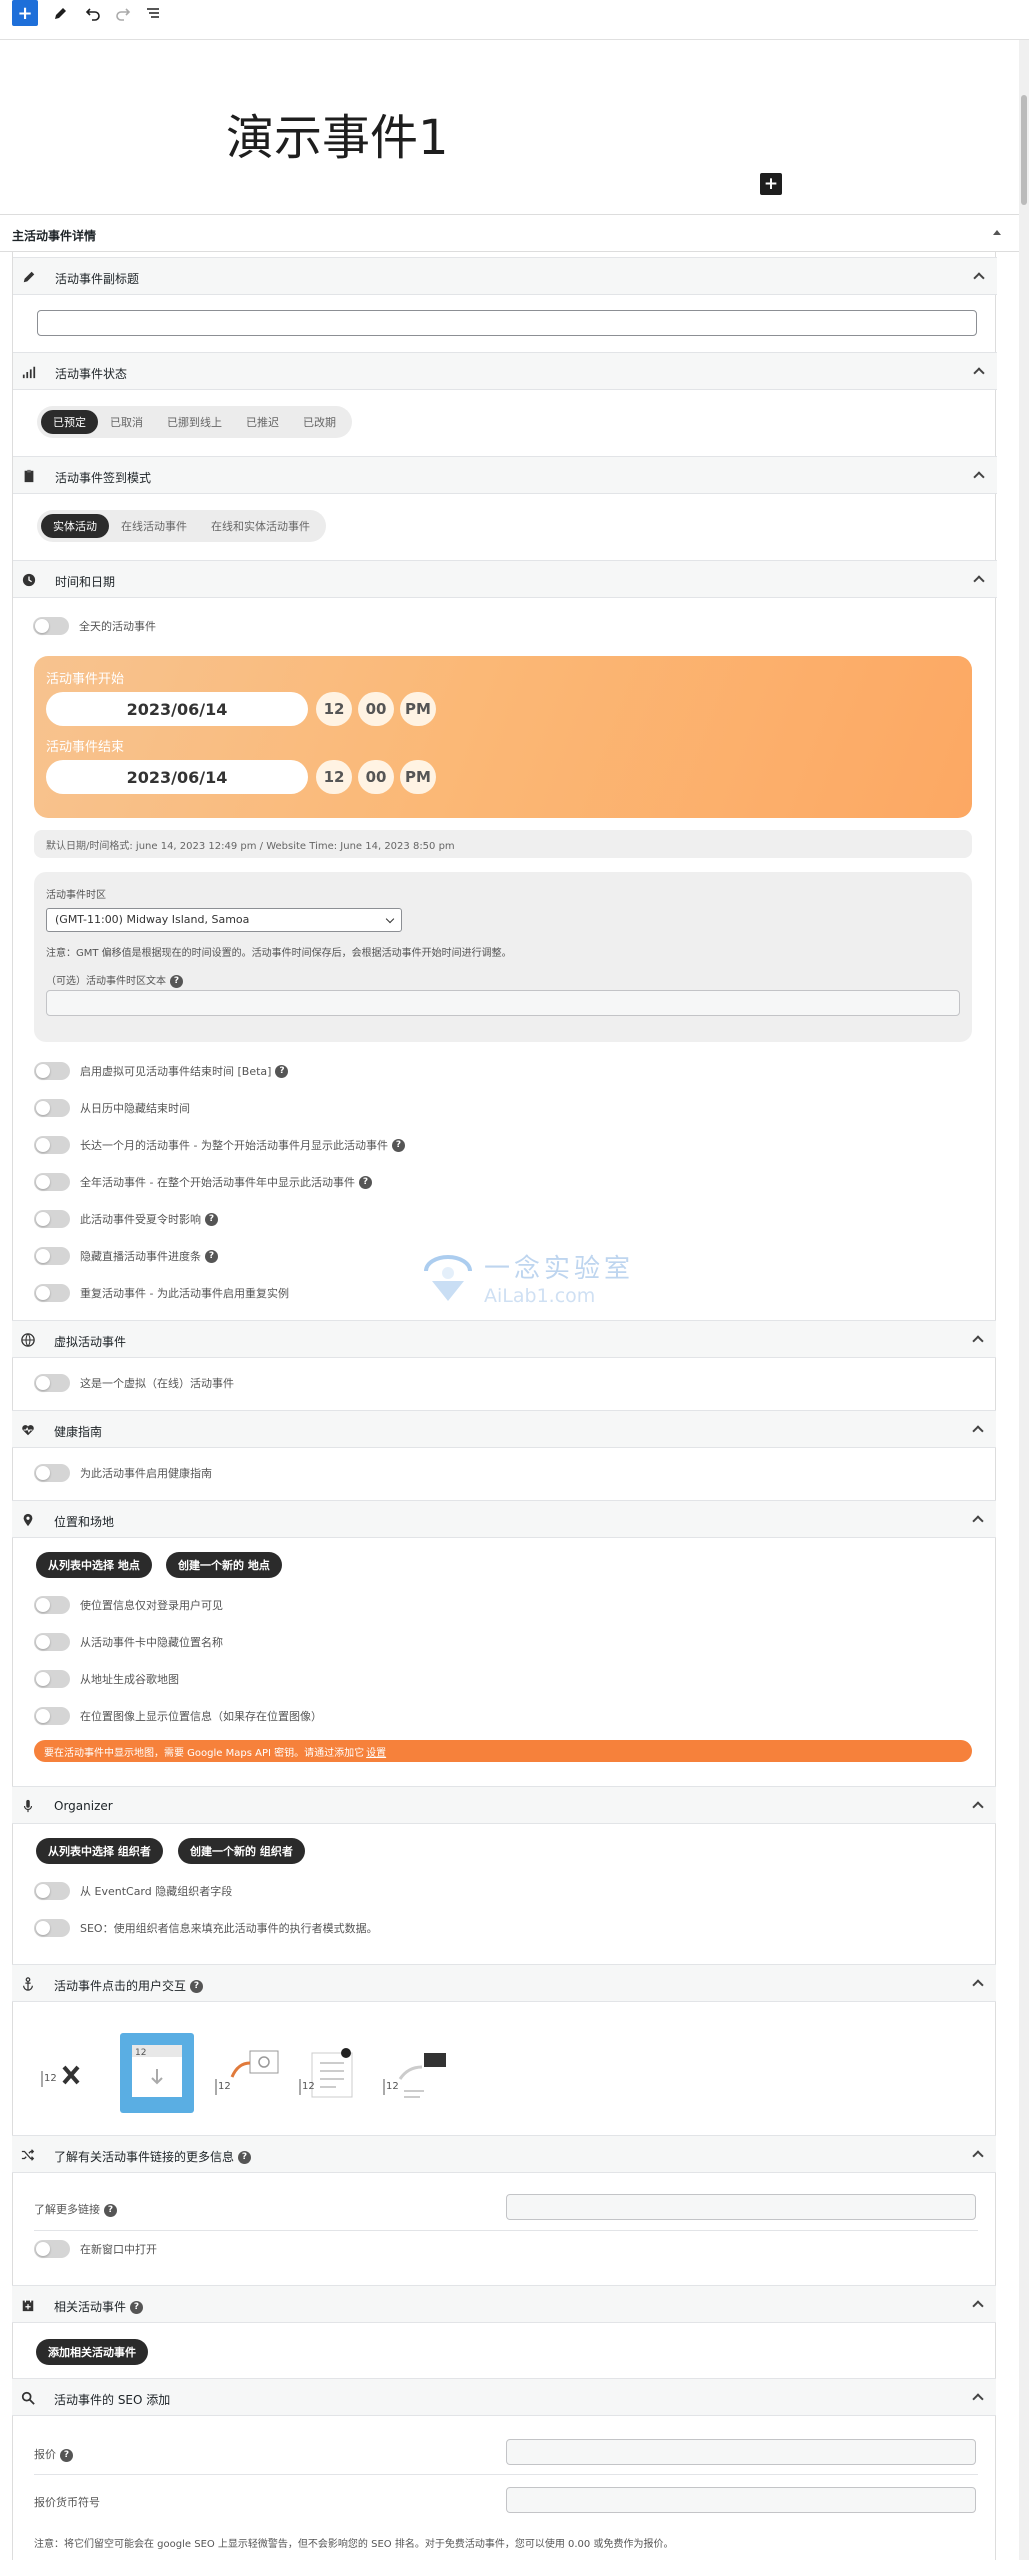  What do you see at coordinates (128, 1642) in the screenshot?
I see `location-toggle-1-row: 从活动事件卡中隐藏位置名称` at bounding box center [128, 1642].